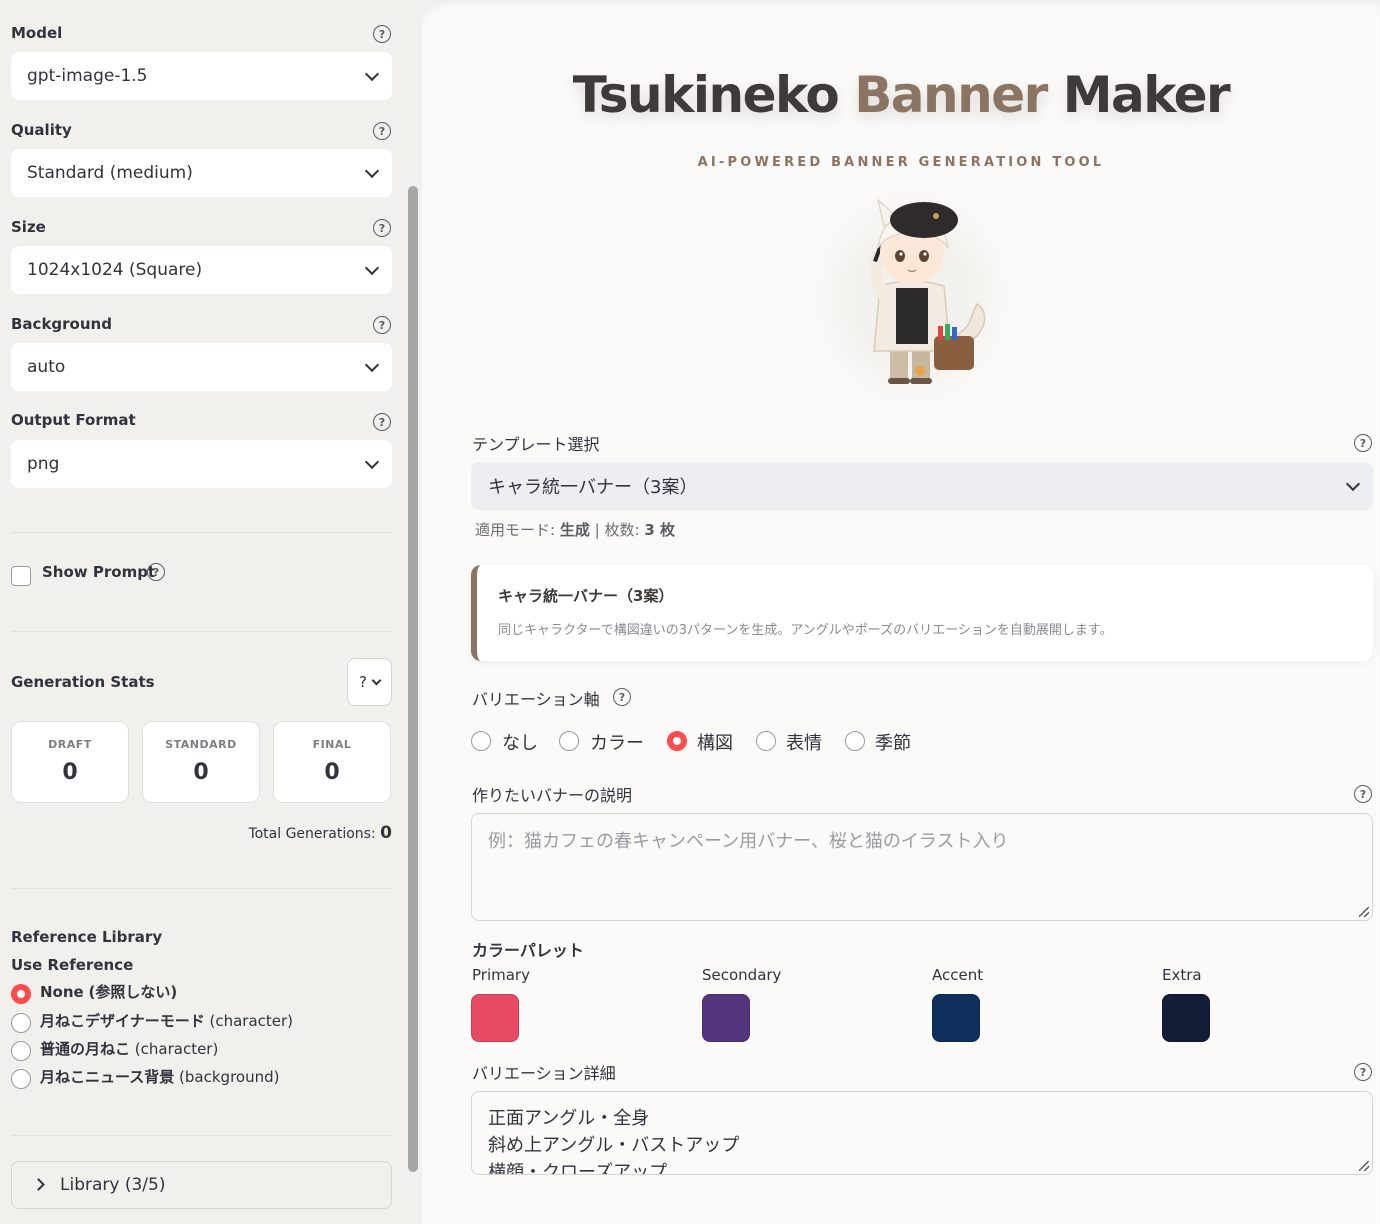 The height and width of the screenshot is (1224, 1380). I want to click on palette-accent-swatch, so click(956, 1018).